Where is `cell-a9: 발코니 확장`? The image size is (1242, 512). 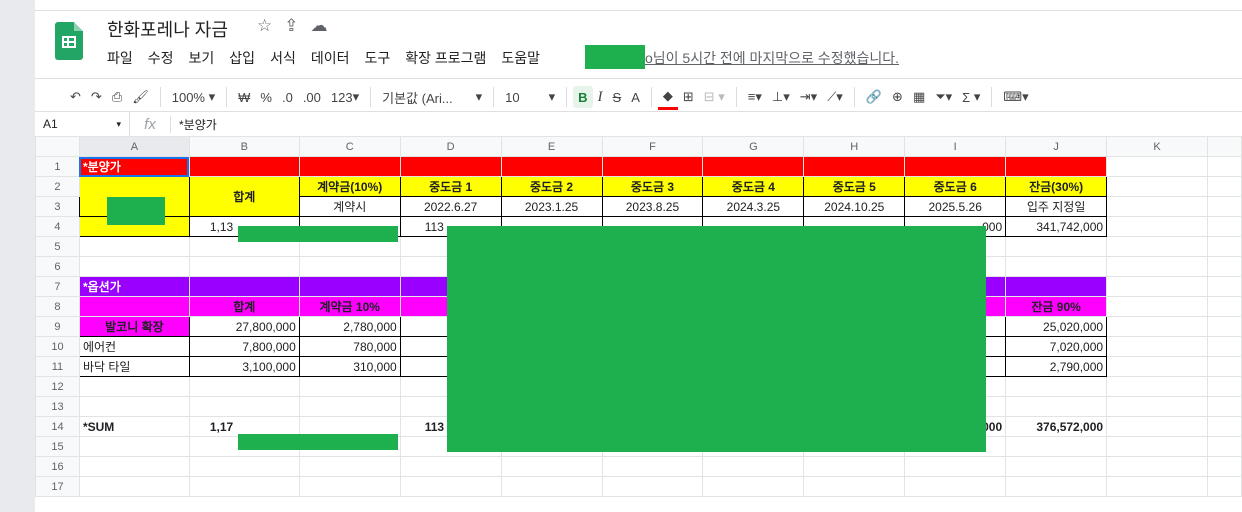 cell-a9: 발코니 확장 is located at coordinates (134, 326).